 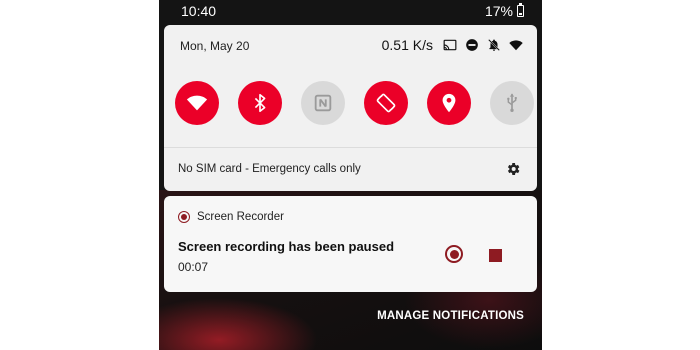 What do you see at coordinates (407, 45) in the screenshot?
I see `network-speed: 0.51 K/s` at bounding box center [407, 45].